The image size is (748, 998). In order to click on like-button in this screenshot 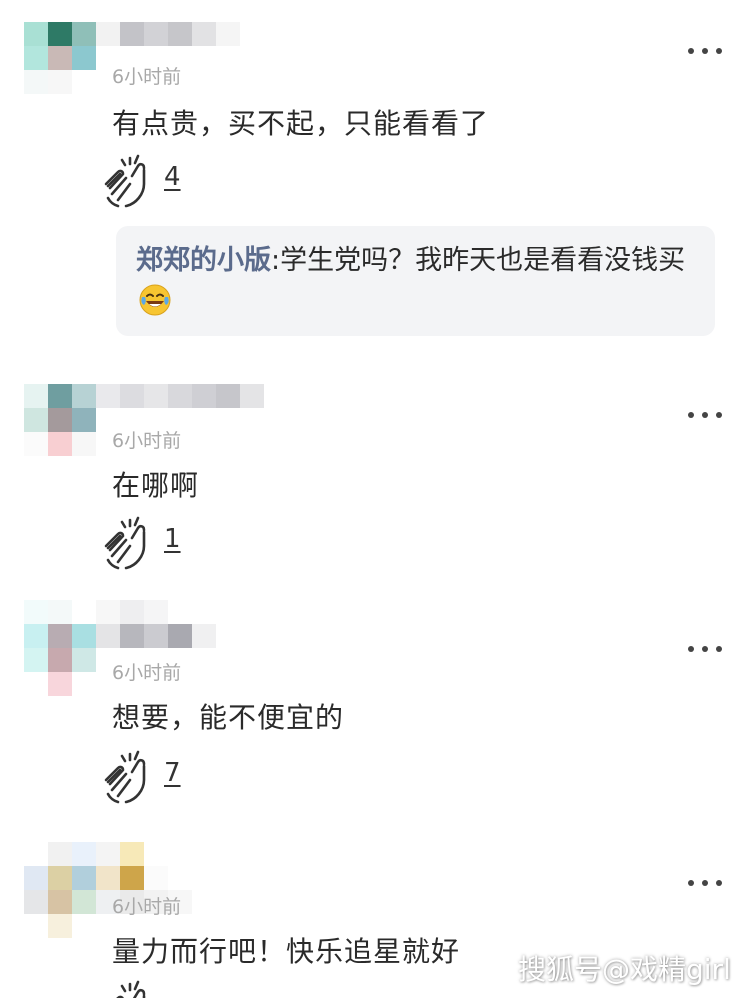, I will do `click(160, 989)`.